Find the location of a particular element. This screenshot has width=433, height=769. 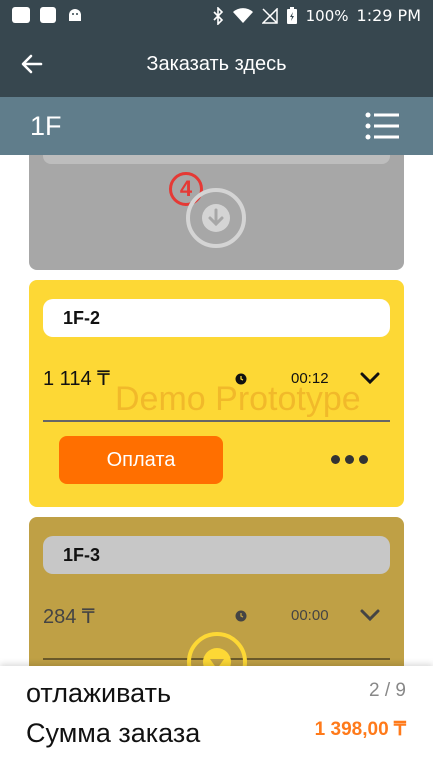

list-icon is located at coordinates (382, 126).